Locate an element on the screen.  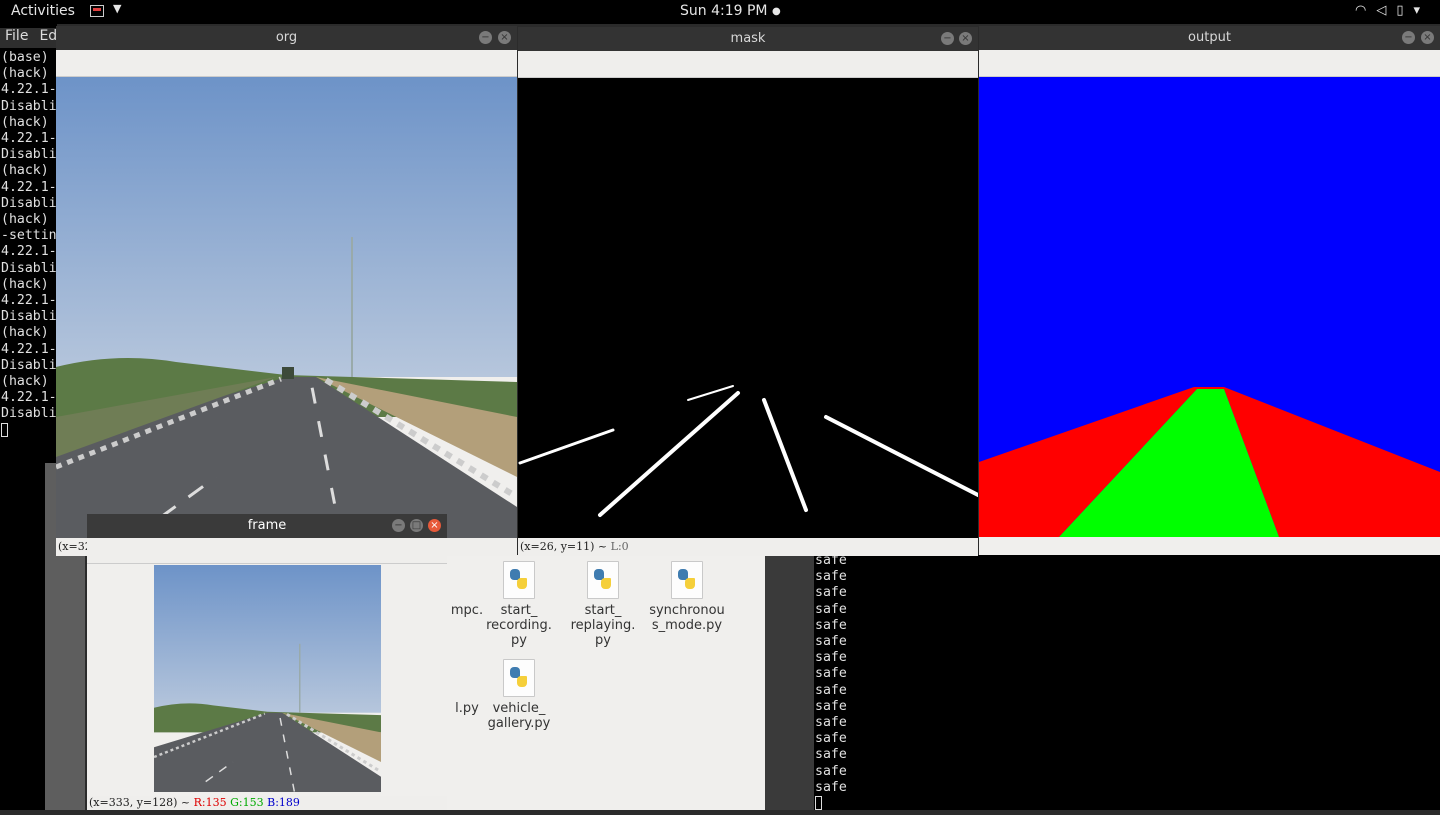
segmentation-map is located at coordinates (1209, 462).